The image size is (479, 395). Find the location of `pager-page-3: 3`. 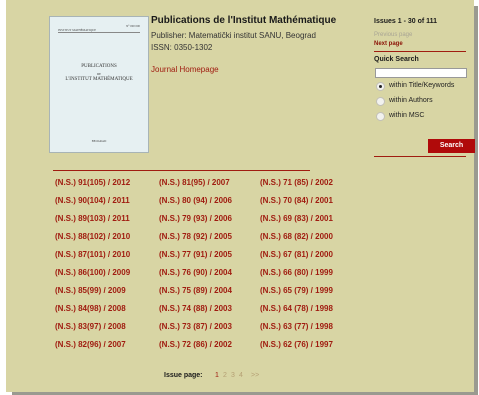

pager-page-3: 3 is located at coordinates (233, 375).